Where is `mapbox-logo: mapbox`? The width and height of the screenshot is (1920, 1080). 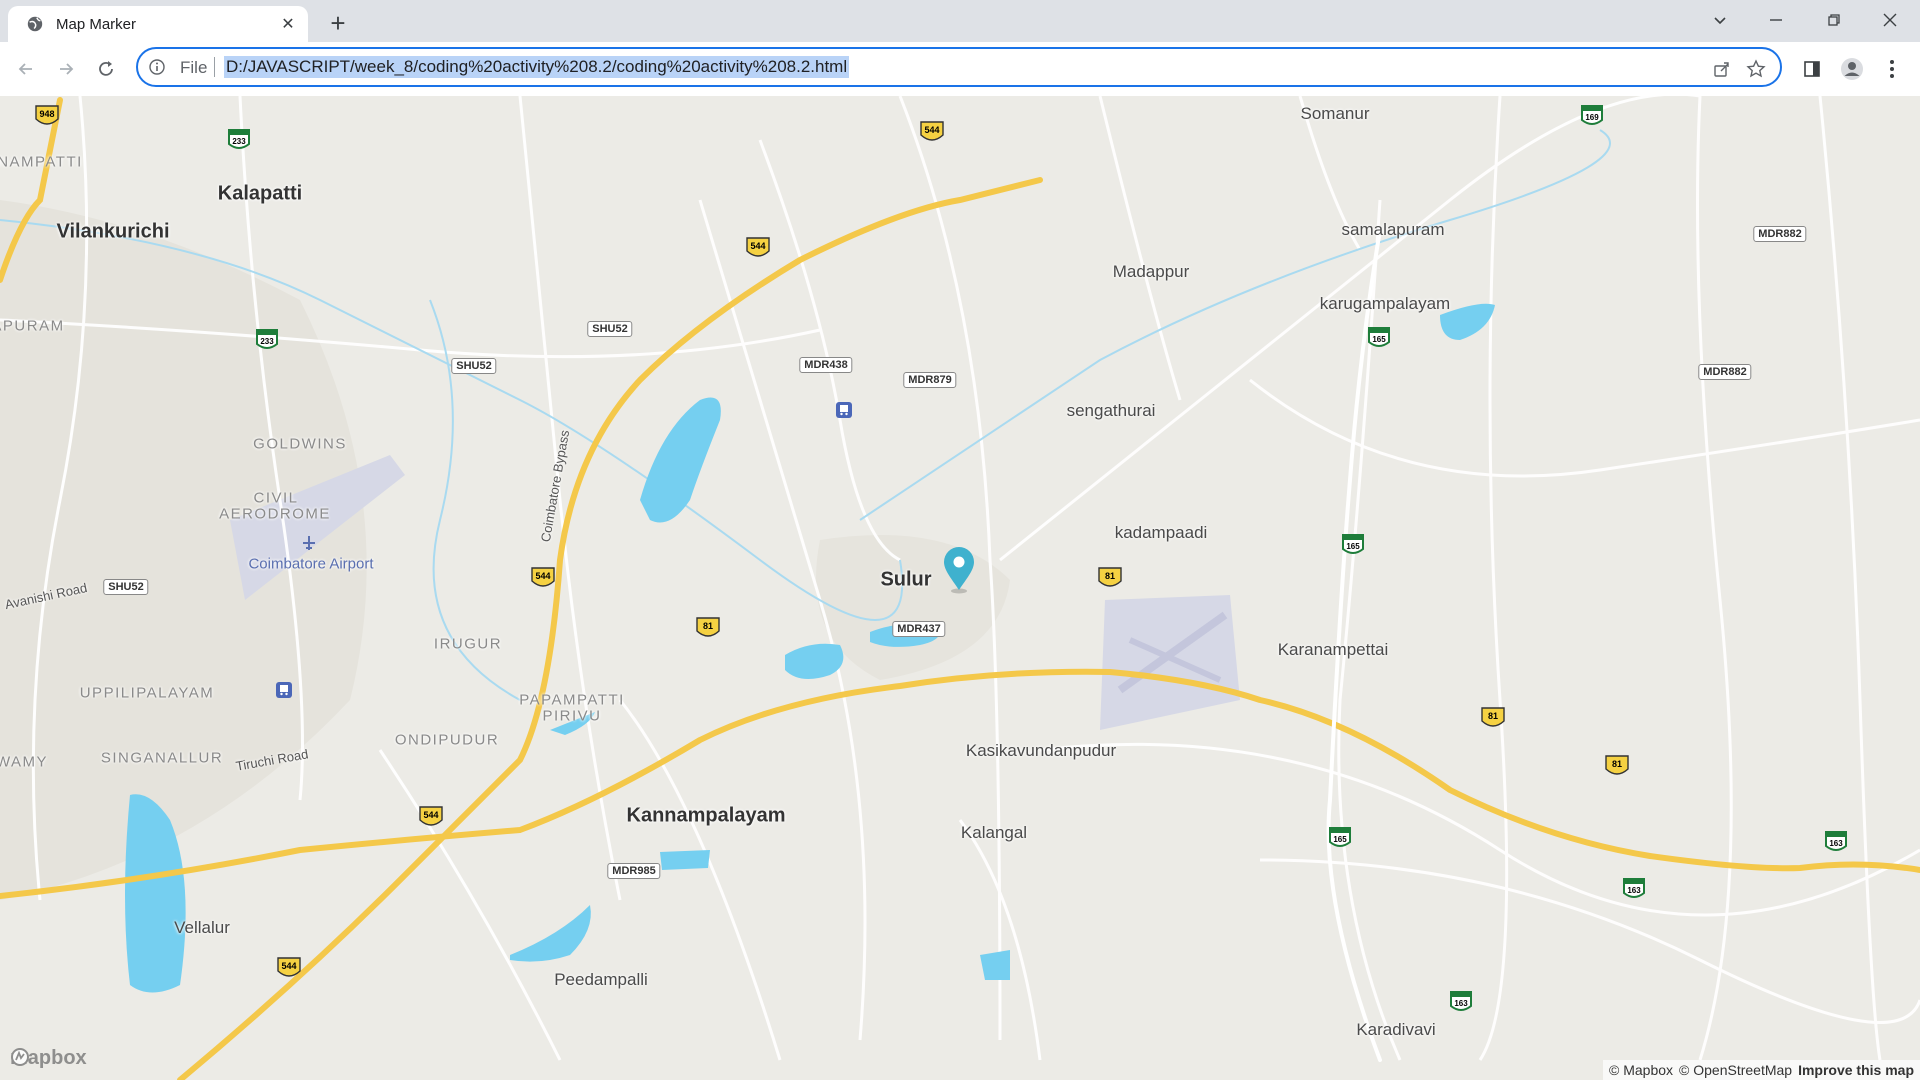
mapbox-logo: mapbox is located at coordinates (48, 1058).